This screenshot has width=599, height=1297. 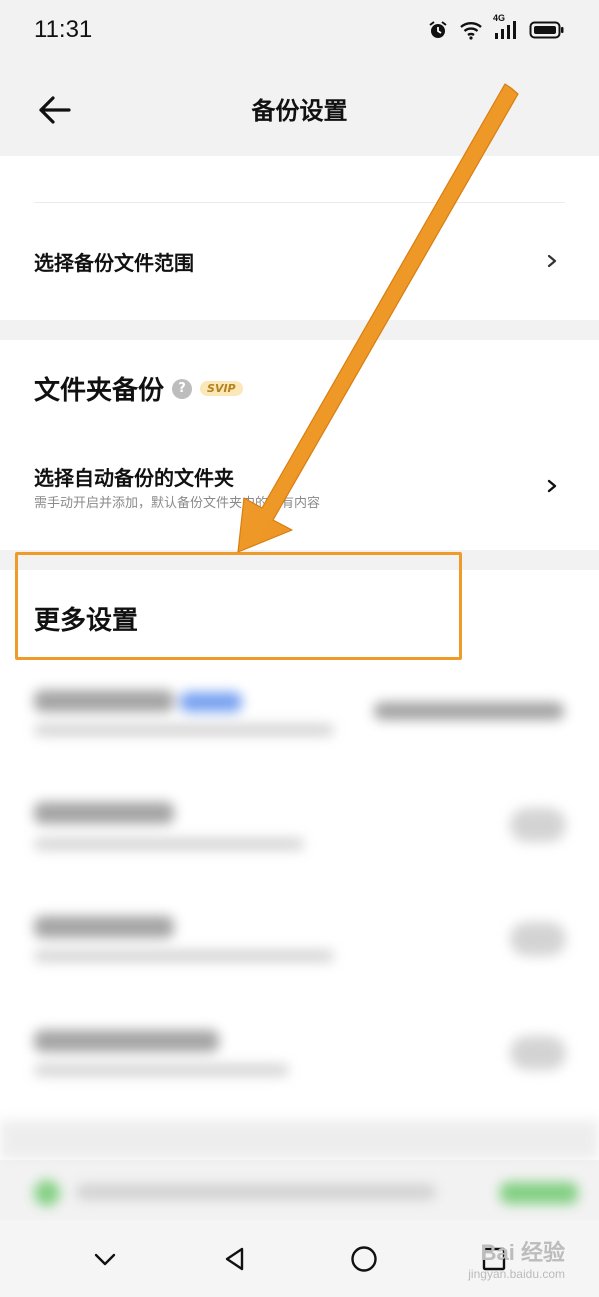 What do you see at coordinates (547, 30) in the screenshot?
I see `battery-icon` at bounding box center [547, 30].